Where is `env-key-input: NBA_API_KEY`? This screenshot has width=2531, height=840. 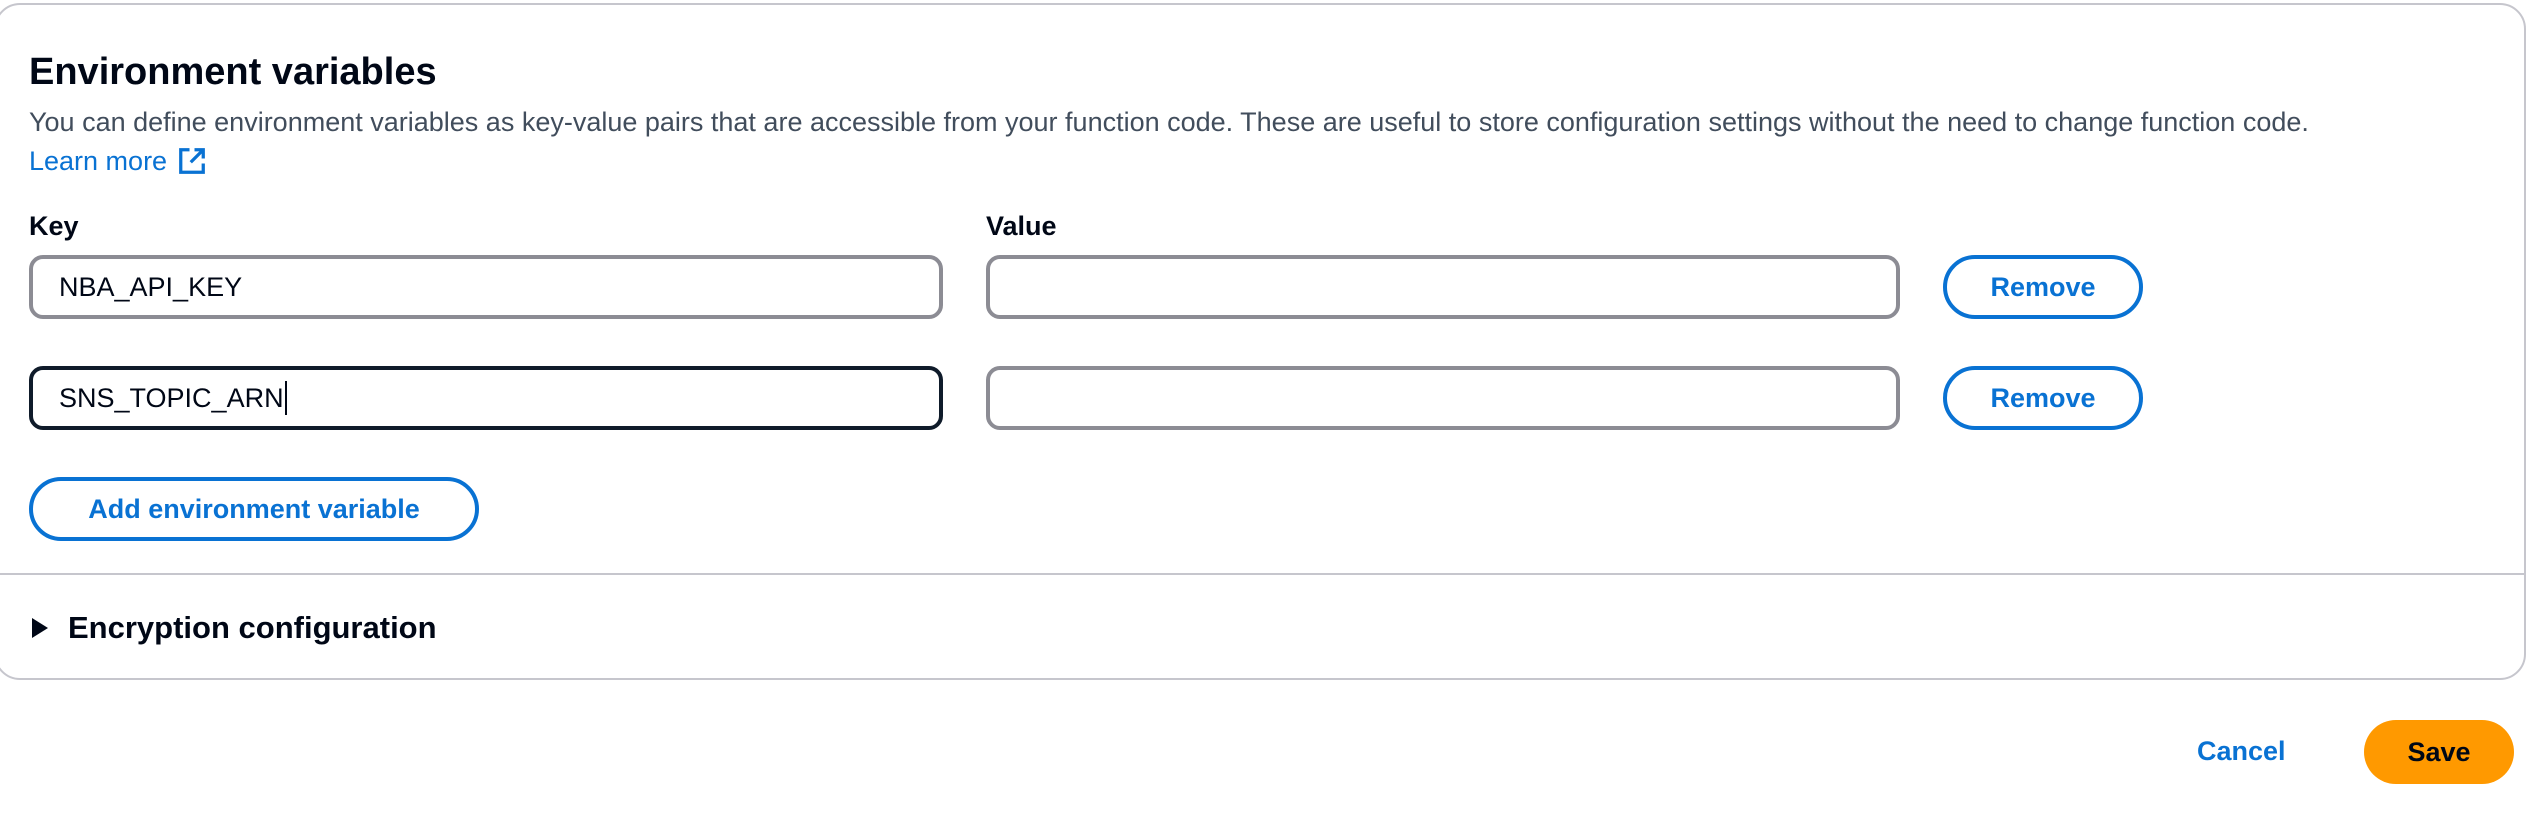
env-key-input: NBA_API_KEY is located at coordinates (486, 287).